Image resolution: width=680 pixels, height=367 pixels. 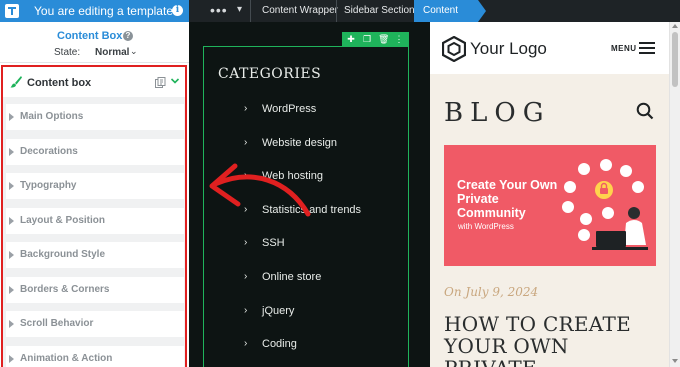 I want to click on section-scroll-behavior: Scroll Behavior, so click(x=95, y=324).